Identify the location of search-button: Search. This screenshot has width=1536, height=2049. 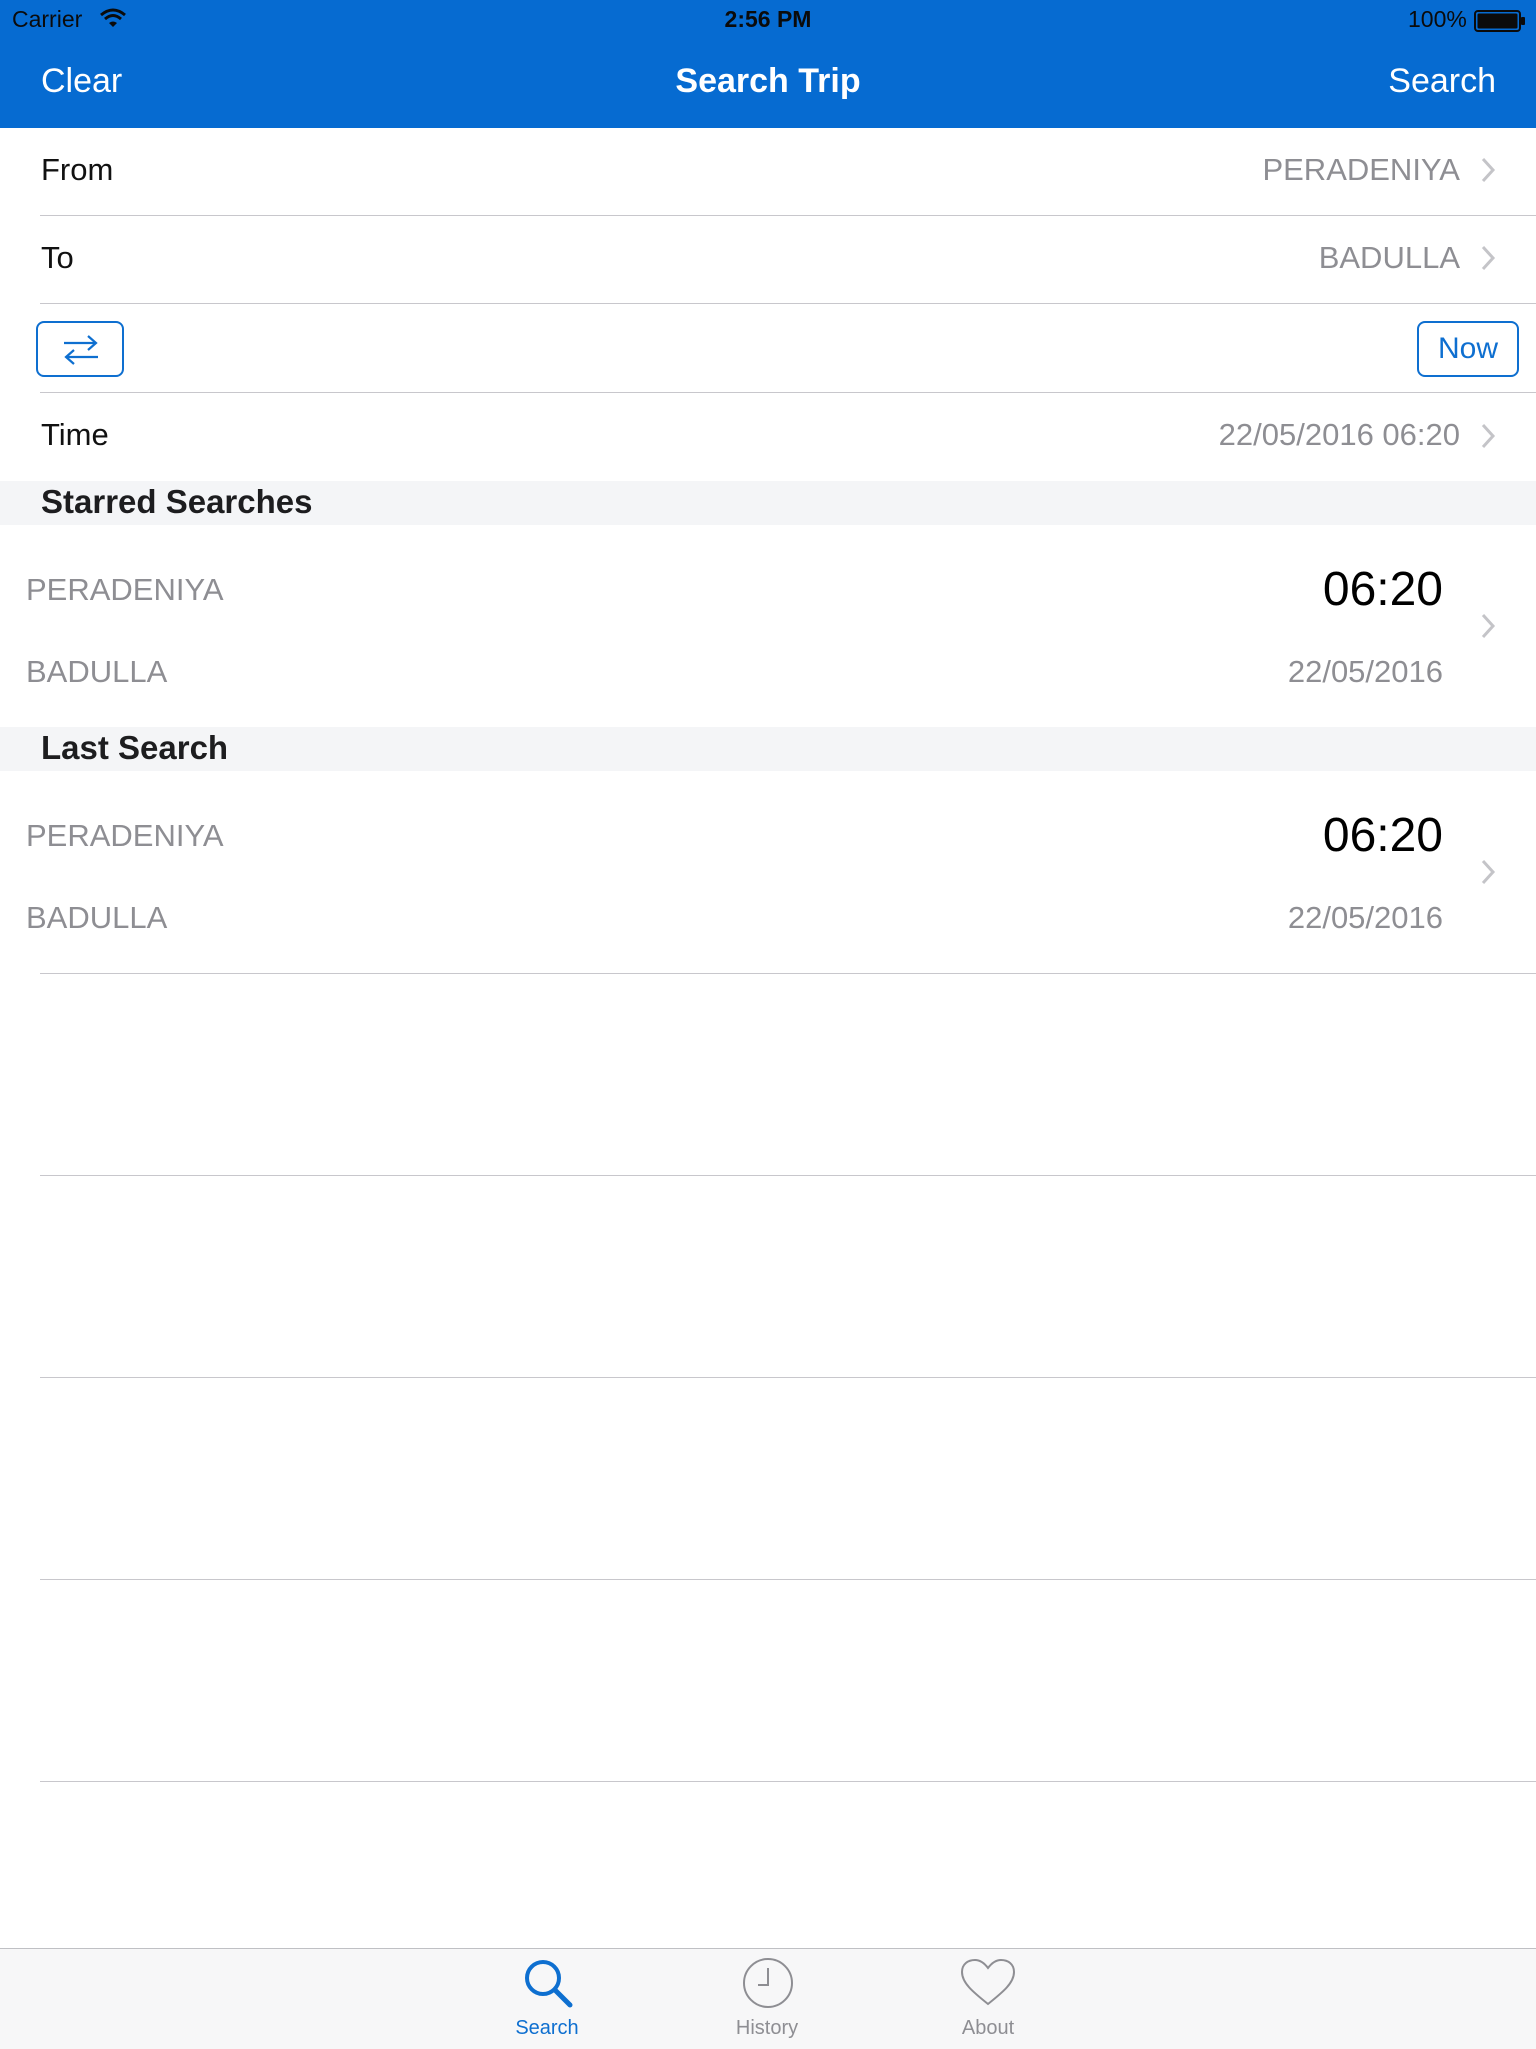
(1442, 81).